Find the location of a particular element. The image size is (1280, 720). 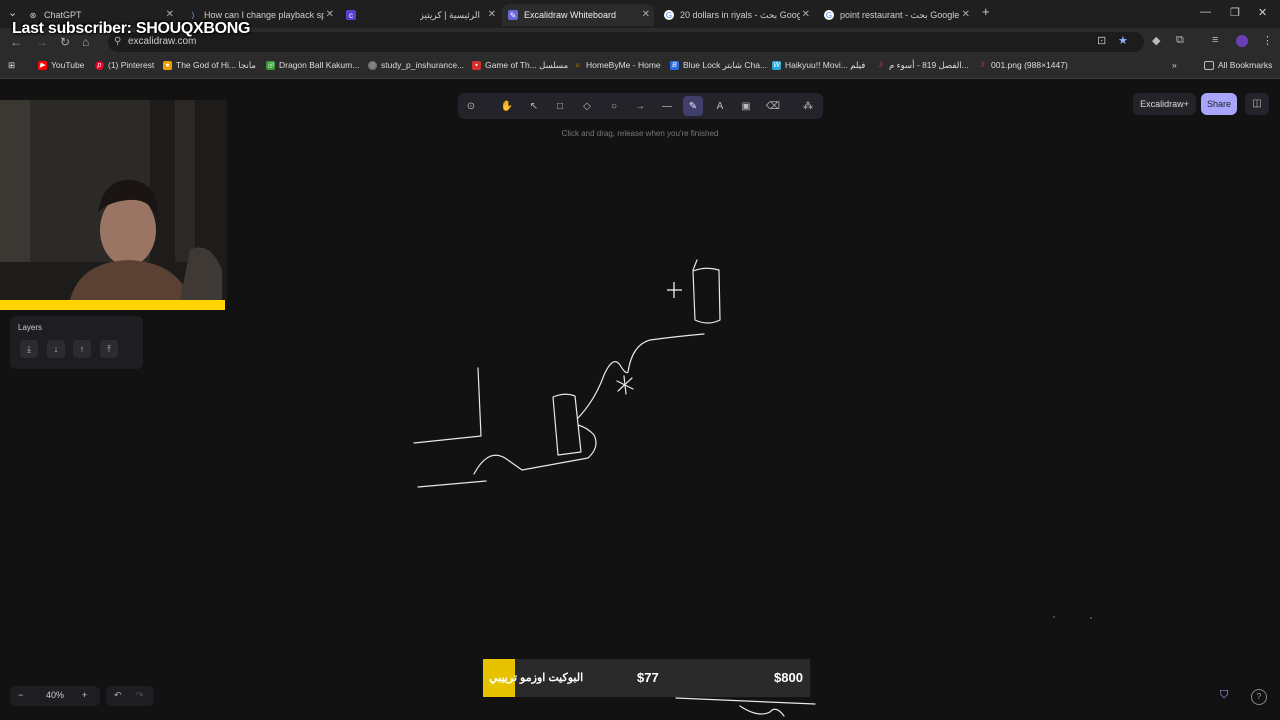

zoom-out-button: − is located at coordinates (20, 695).